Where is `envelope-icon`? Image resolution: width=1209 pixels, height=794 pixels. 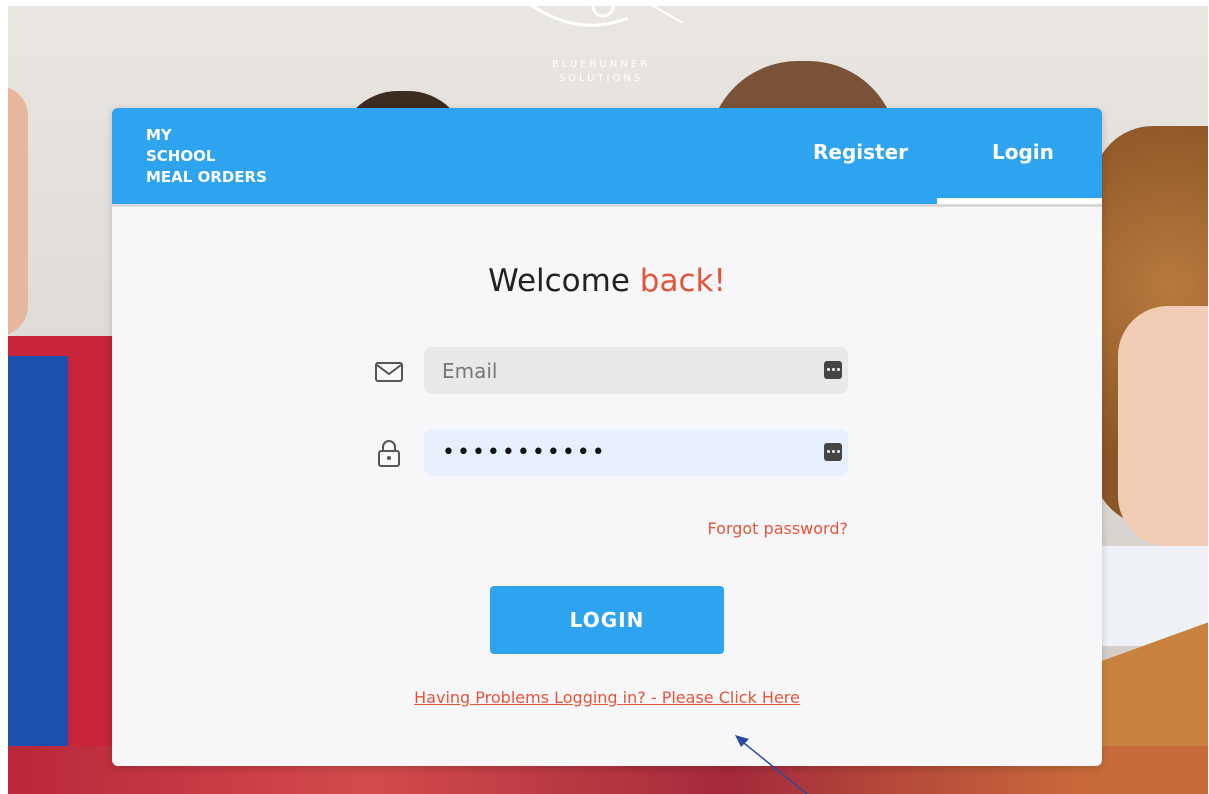 envelope-icon is located at coordinates (389, 372).